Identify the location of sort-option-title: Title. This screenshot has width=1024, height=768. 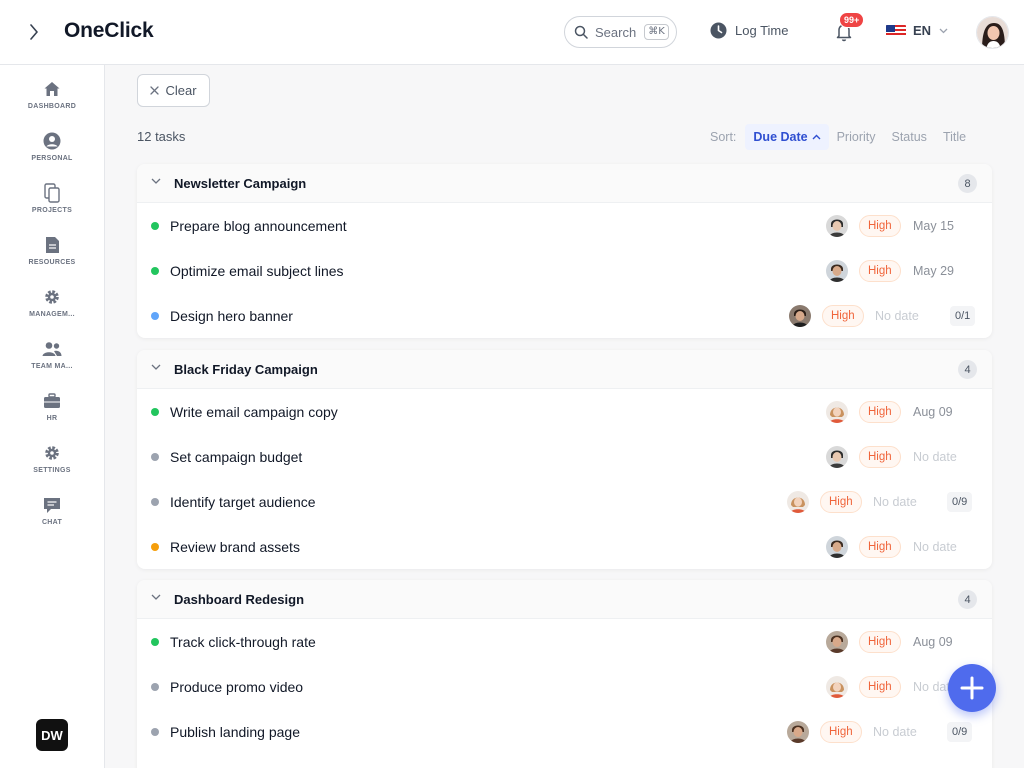
(954, 137).